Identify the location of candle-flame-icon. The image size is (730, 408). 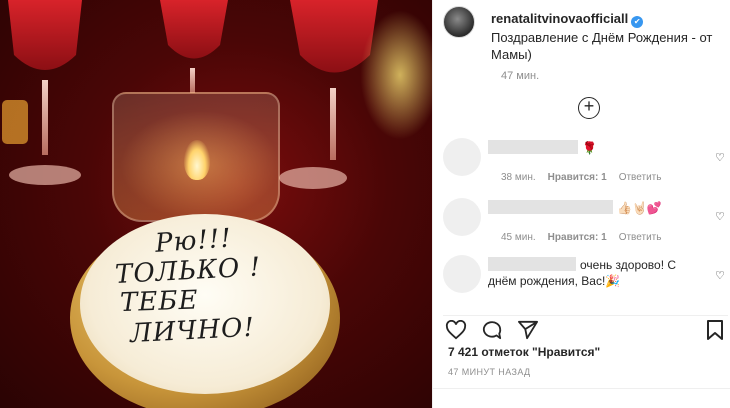
(197, 160).